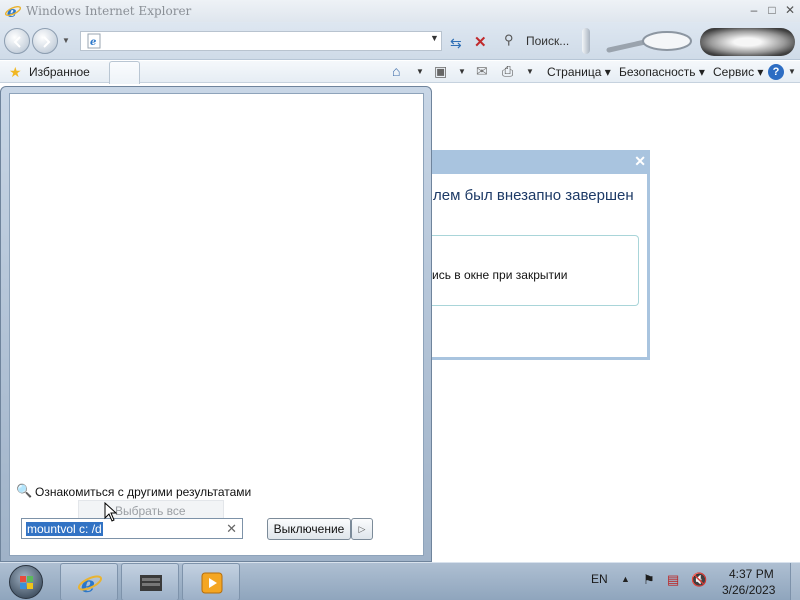  What do you see at coordinates (109, 11) in the screenshot?
I see `window-title: Windows Internet Explorer` at bounding box center [109, 11].